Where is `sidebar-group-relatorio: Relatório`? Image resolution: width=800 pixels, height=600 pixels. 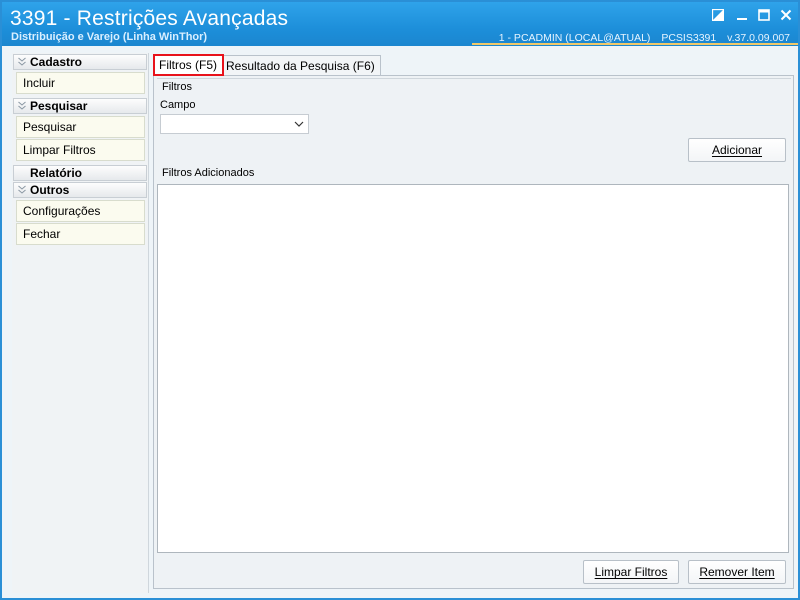
sidebar-group-relatorio: Relatório is located at coordinates (80, 173).